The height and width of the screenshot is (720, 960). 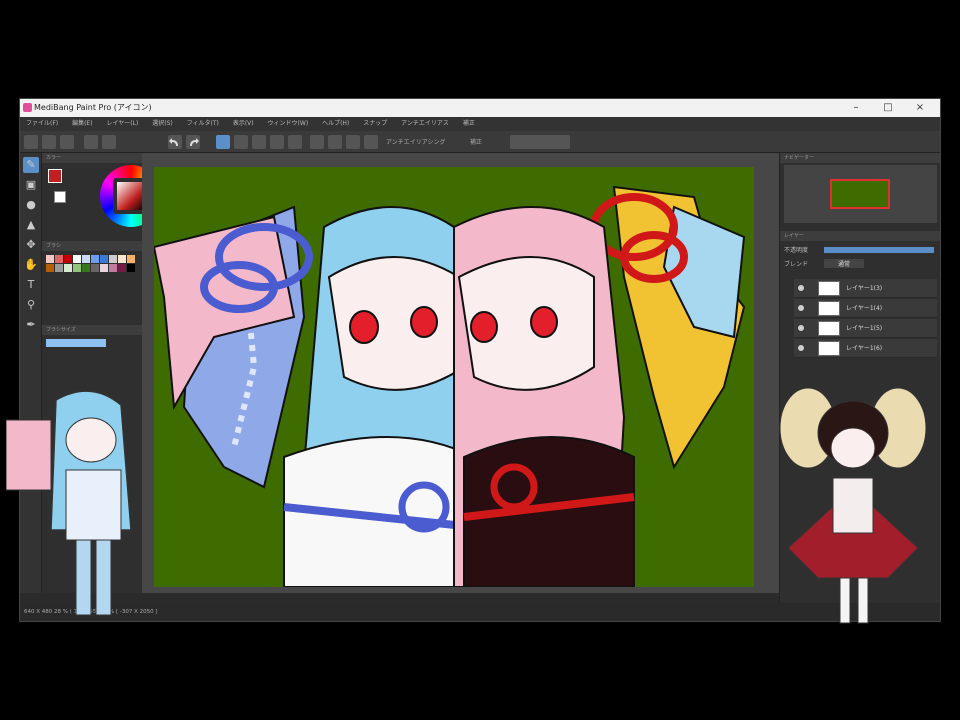 What do you see at coordinates (203, 124) in the screenshot?
I see `menu-filter: フィルタ(T)` at bounding box center [203, 124].